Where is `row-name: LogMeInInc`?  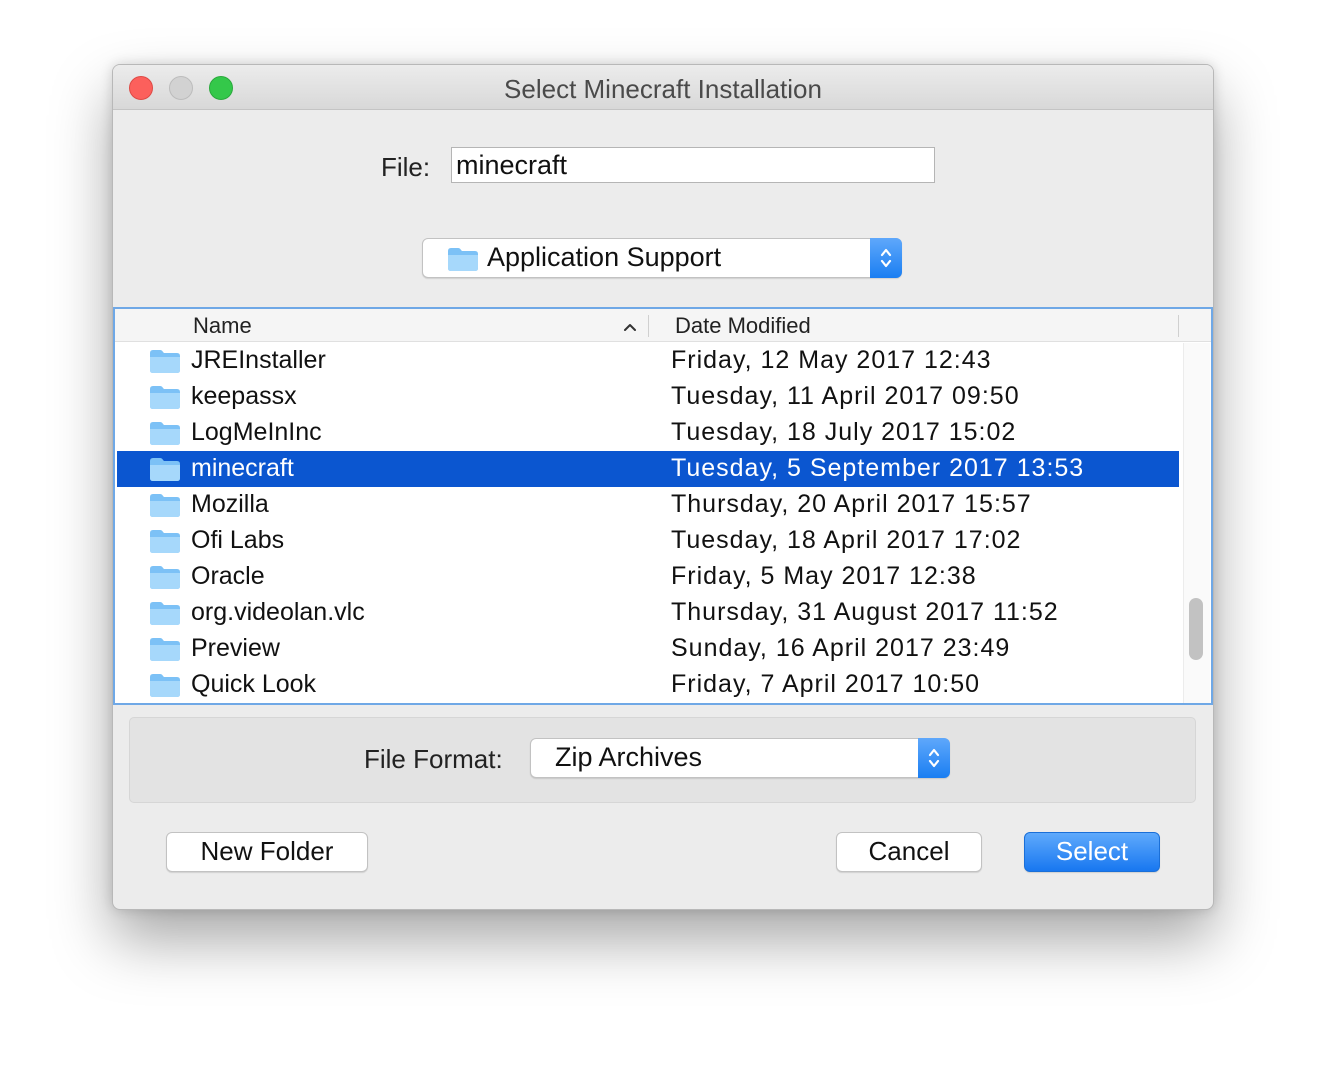
row-name: LogMeInInc is located at coordinates (256, 432).